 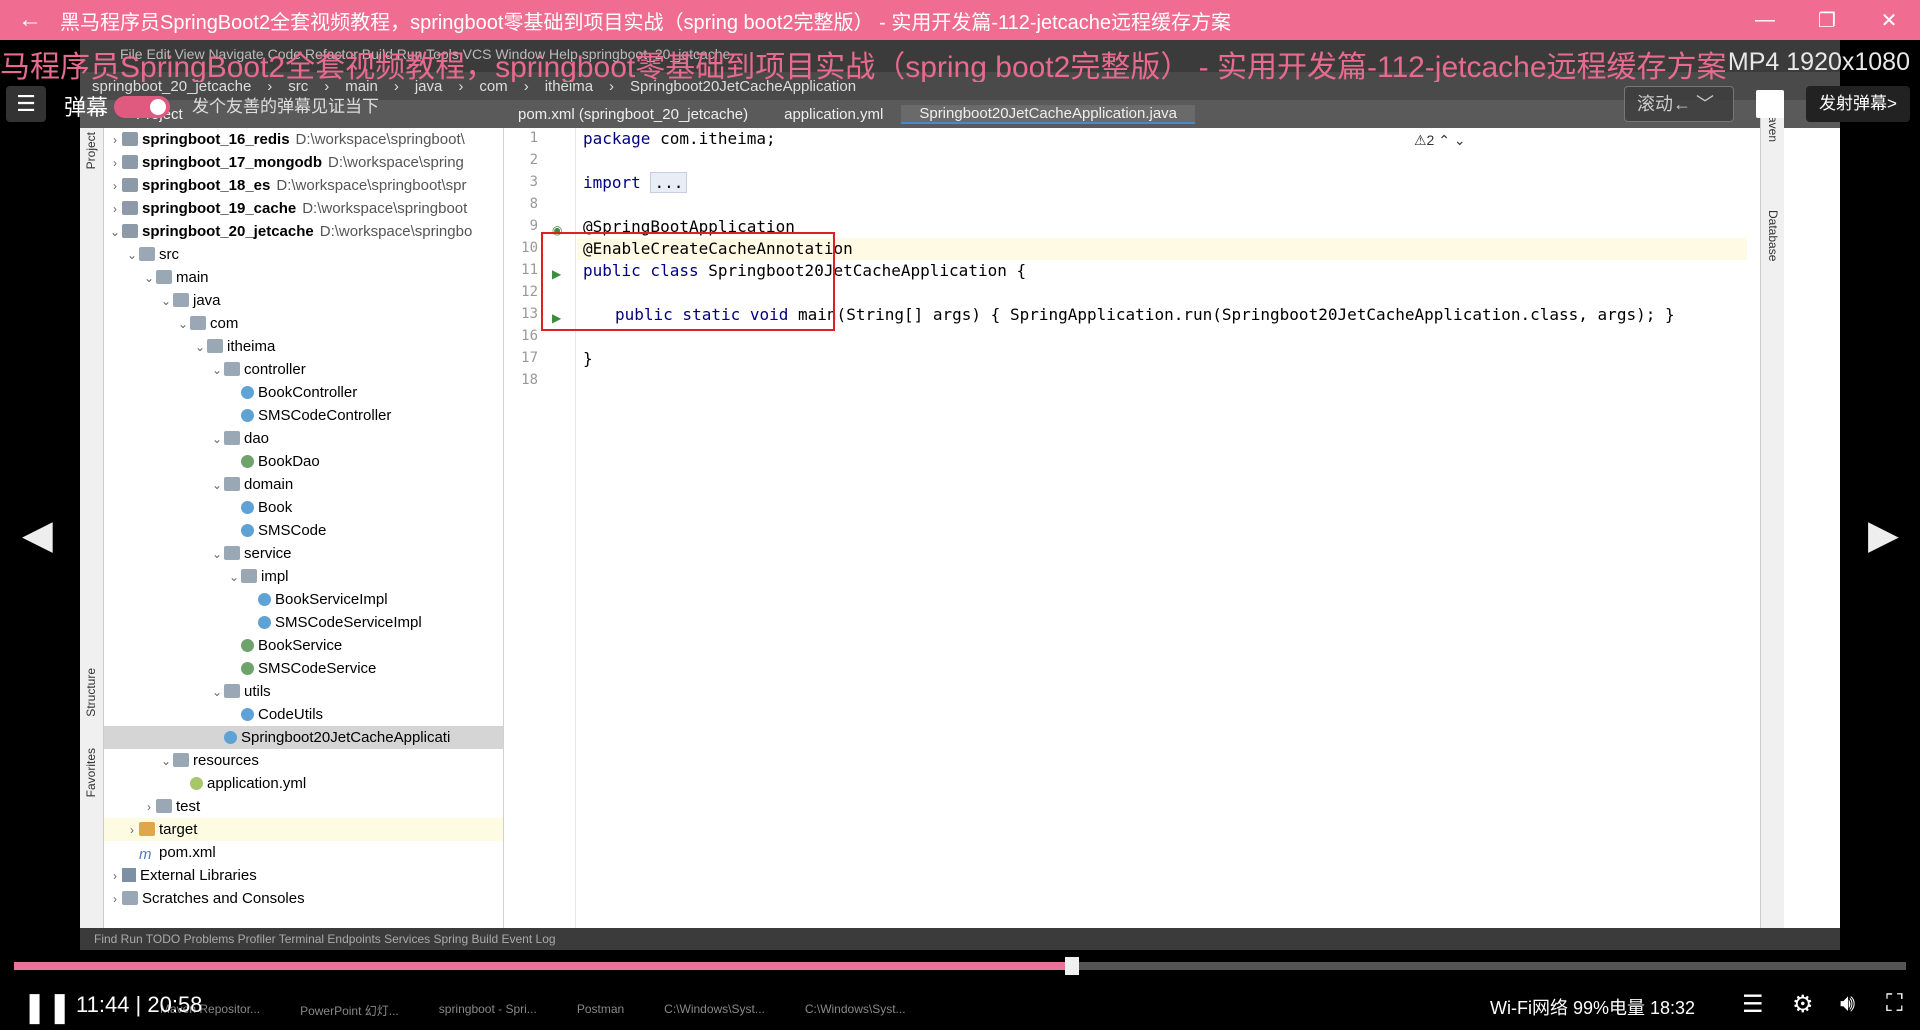 I want to click on tree-item: SMSCodeServiceImpl, so click(x=303, y=622).